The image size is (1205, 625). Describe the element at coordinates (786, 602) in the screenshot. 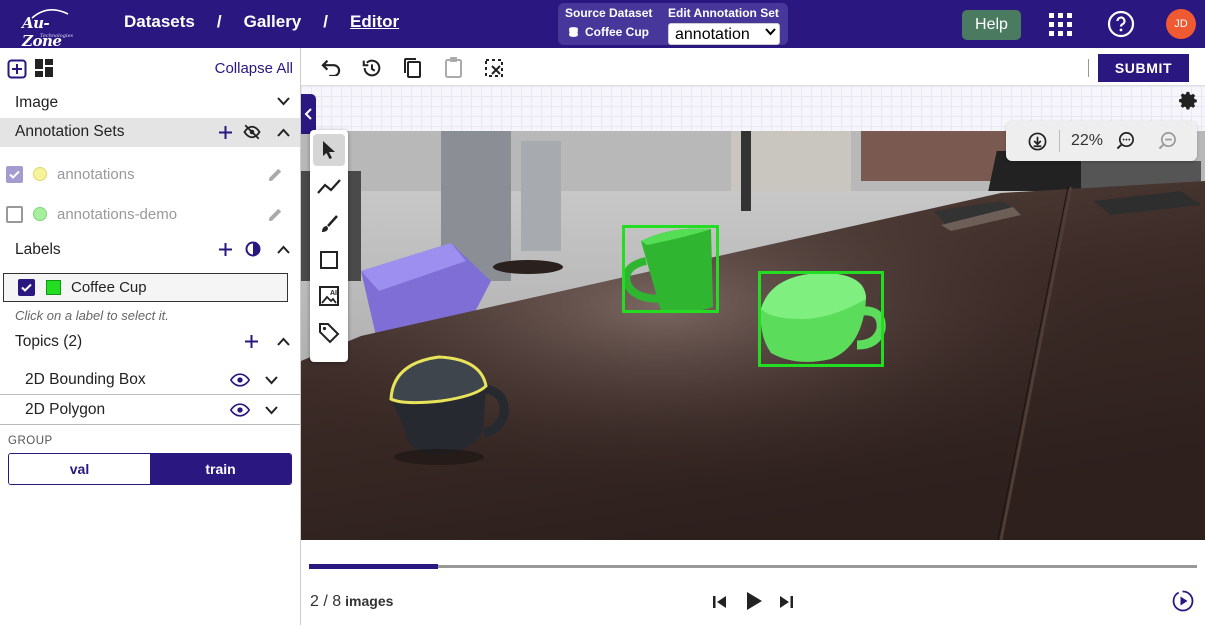

I see `skip-next-icon` at that location.